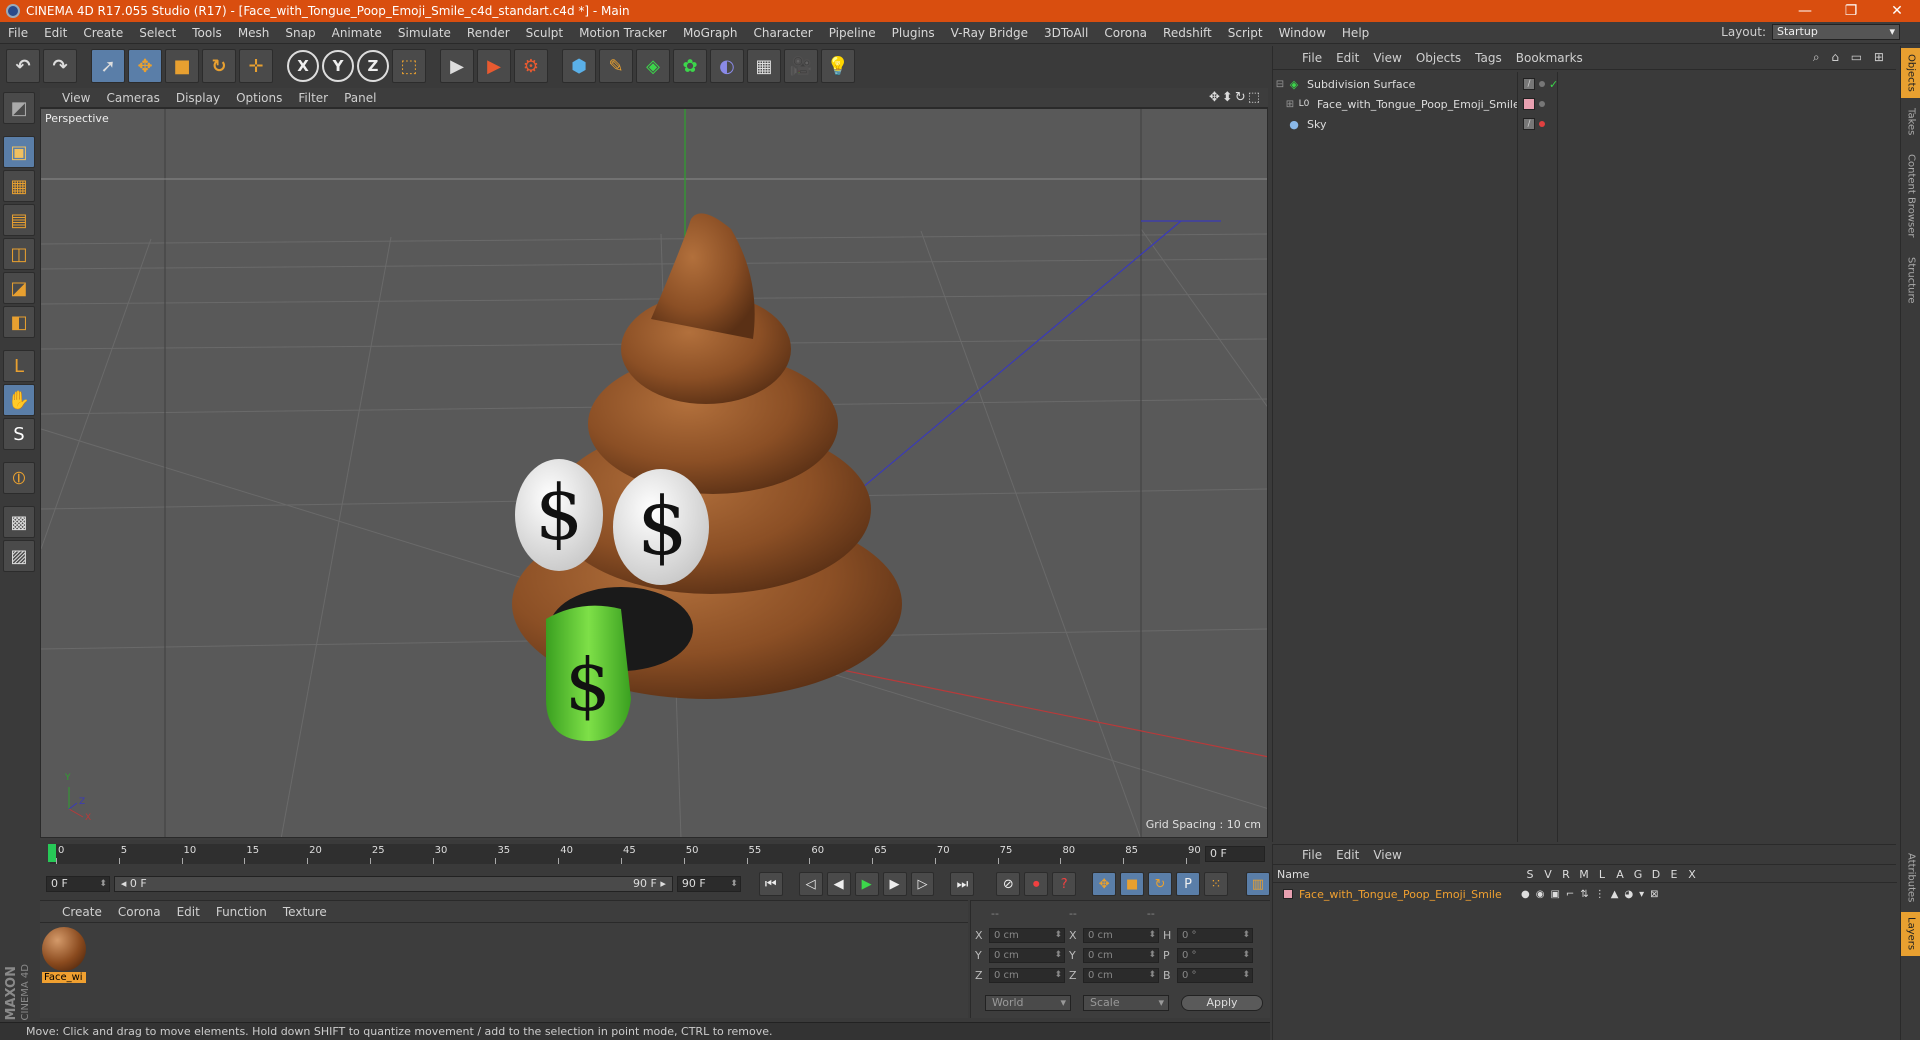  What do you see at coordinates (1160, 884) in the screenshot?
I see `key-rotation-button: ↻` at bounding box center [1160, 884].